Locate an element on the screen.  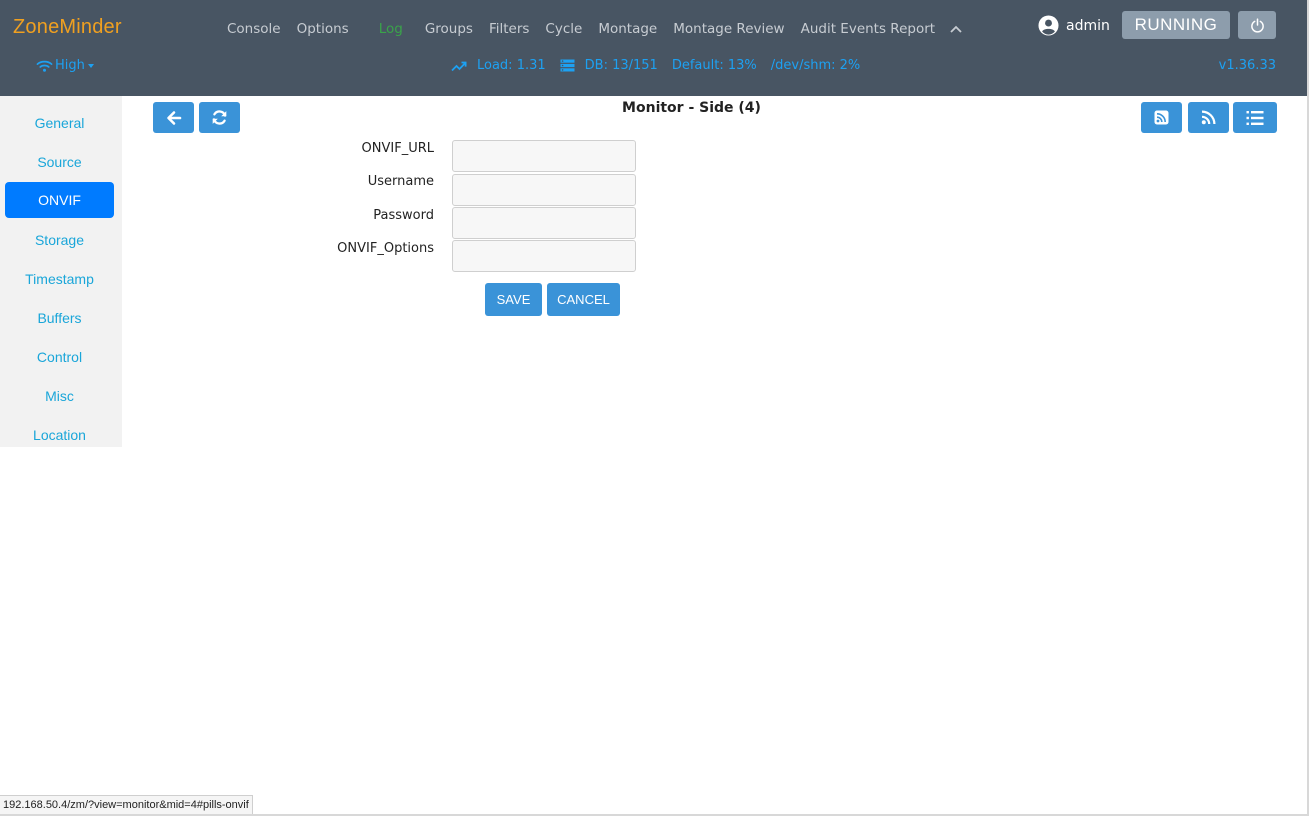
tab-timestamp: Timestamp is located at coordinates (59, 279).